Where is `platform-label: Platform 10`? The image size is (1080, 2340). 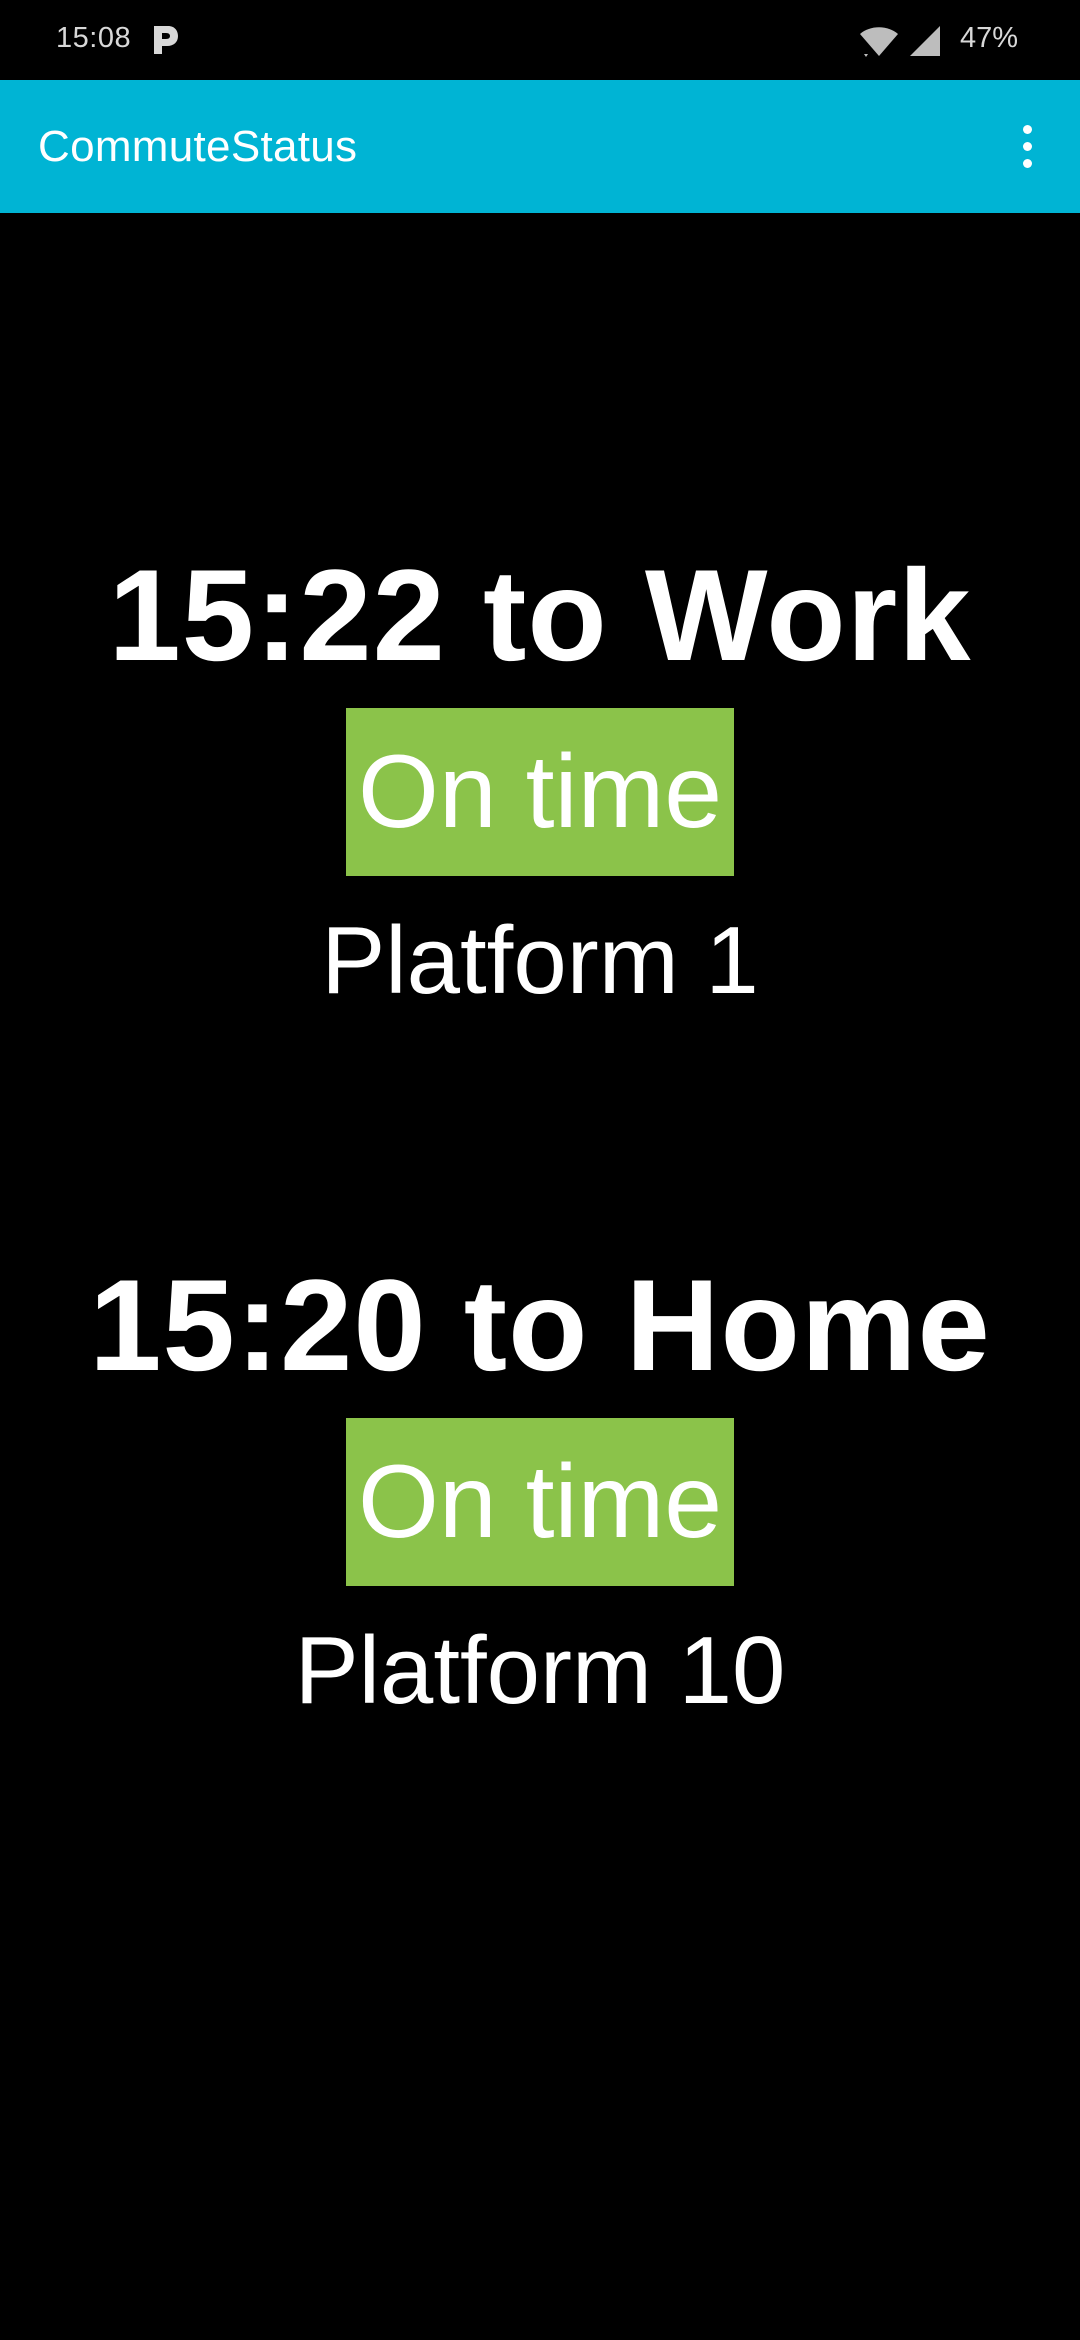
platform-label: Platform 10 is located at coordinates (540, 1670).